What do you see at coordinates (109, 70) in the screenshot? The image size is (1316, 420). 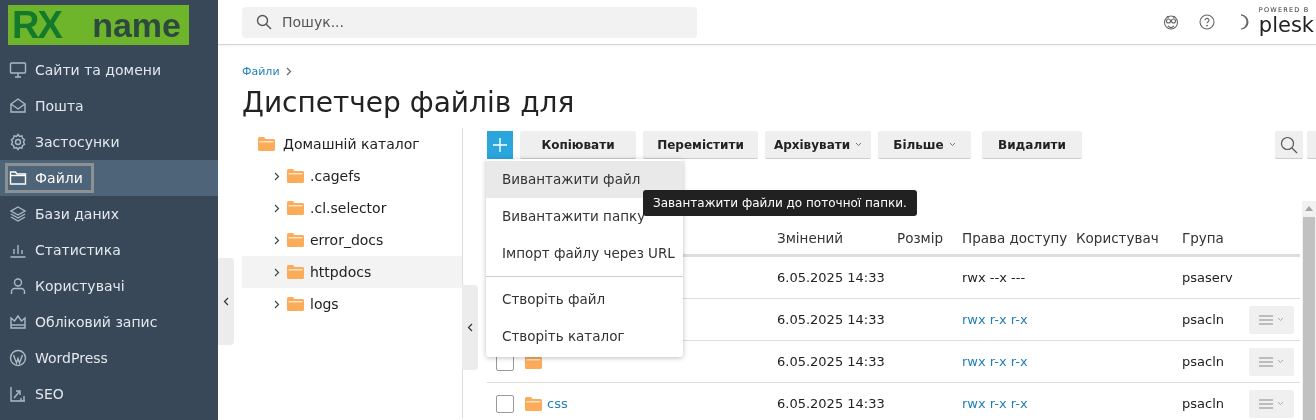 I see `nav-item: Сайти та домени` at bounding box center [109, 70].